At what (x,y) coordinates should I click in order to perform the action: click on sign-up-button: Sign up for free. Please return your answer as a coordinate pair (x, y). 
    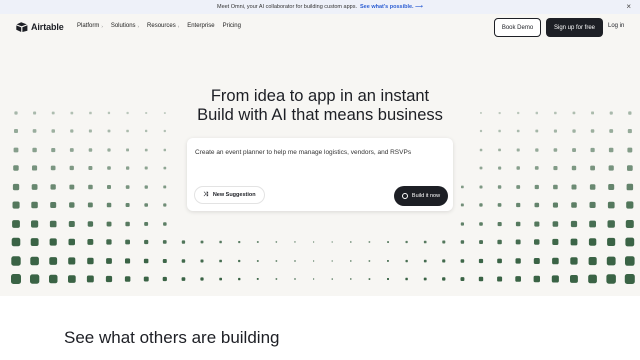
    Looking at the image, I should click on (574, 27).